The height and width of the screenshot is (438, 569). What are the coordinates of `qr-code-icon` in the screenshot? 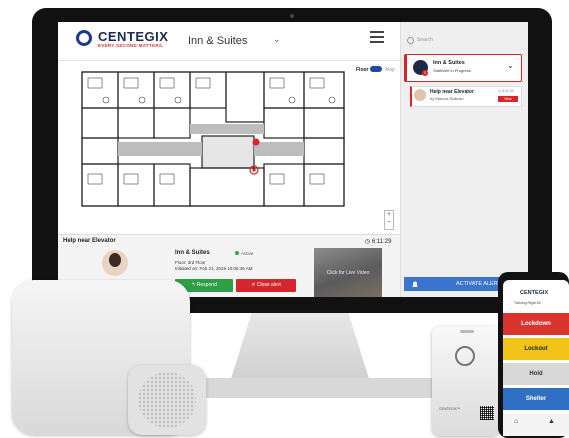 It's located at (487, 413).